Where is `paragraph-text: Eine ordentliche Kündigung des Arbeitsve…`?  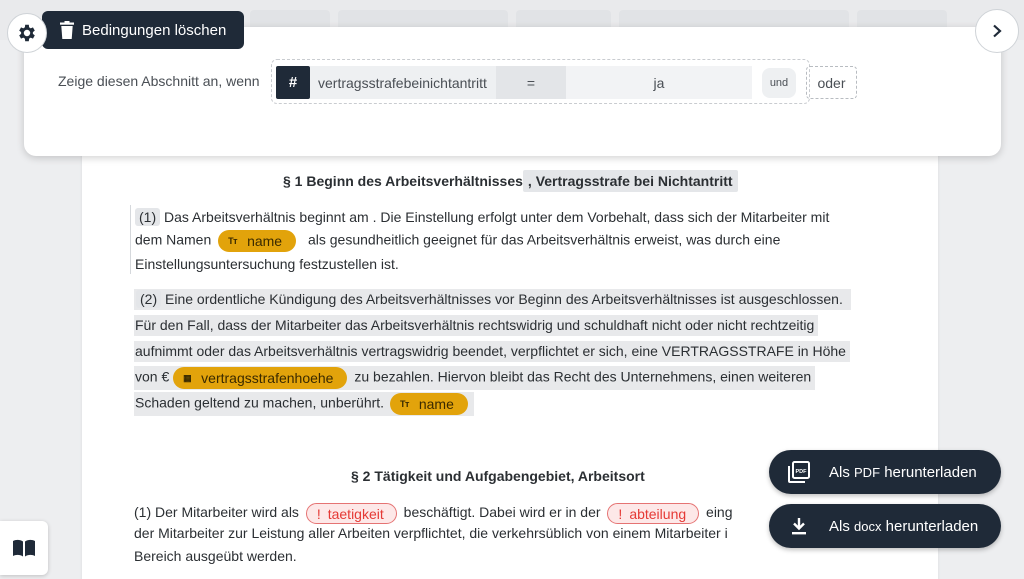
paragraph-text: Eine ordentliche Kündigung des Arbeitsve… is located at coordinates (504, 299).